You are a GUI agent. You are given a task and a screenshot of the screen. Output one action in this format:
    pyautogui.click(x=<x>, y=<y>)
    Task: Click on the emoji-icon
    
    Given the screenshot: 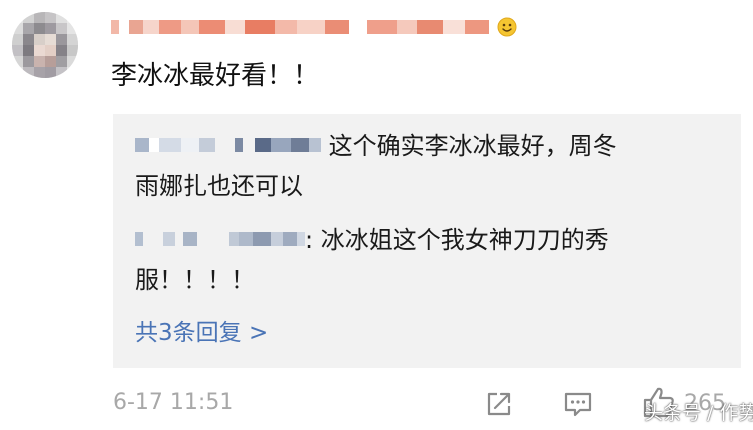 What is the action you would take?
    pyautogui.click(x=507, y=27)
    